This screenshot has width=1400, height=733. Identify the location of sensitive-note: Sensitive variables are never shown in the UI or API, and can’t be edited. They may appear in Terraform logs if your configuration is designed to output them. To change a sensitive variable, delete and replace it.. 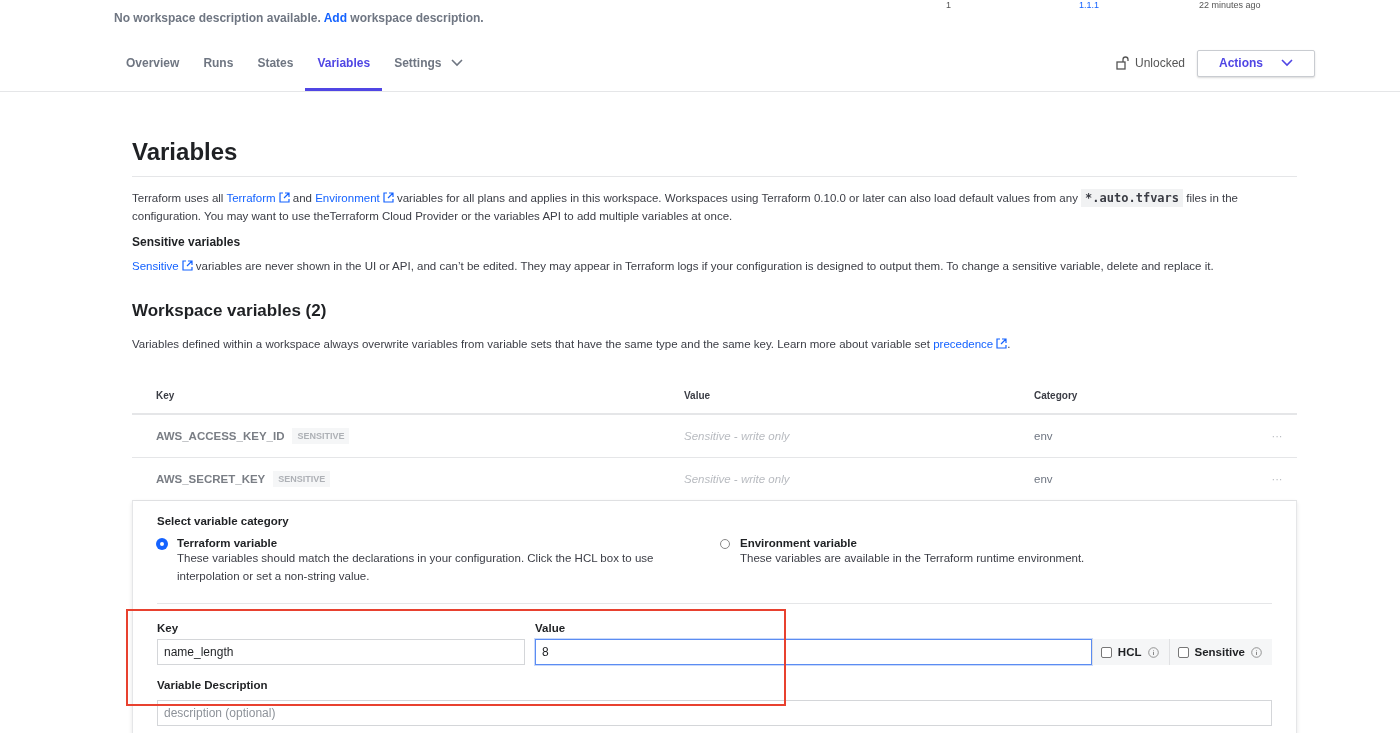
(673, 266).